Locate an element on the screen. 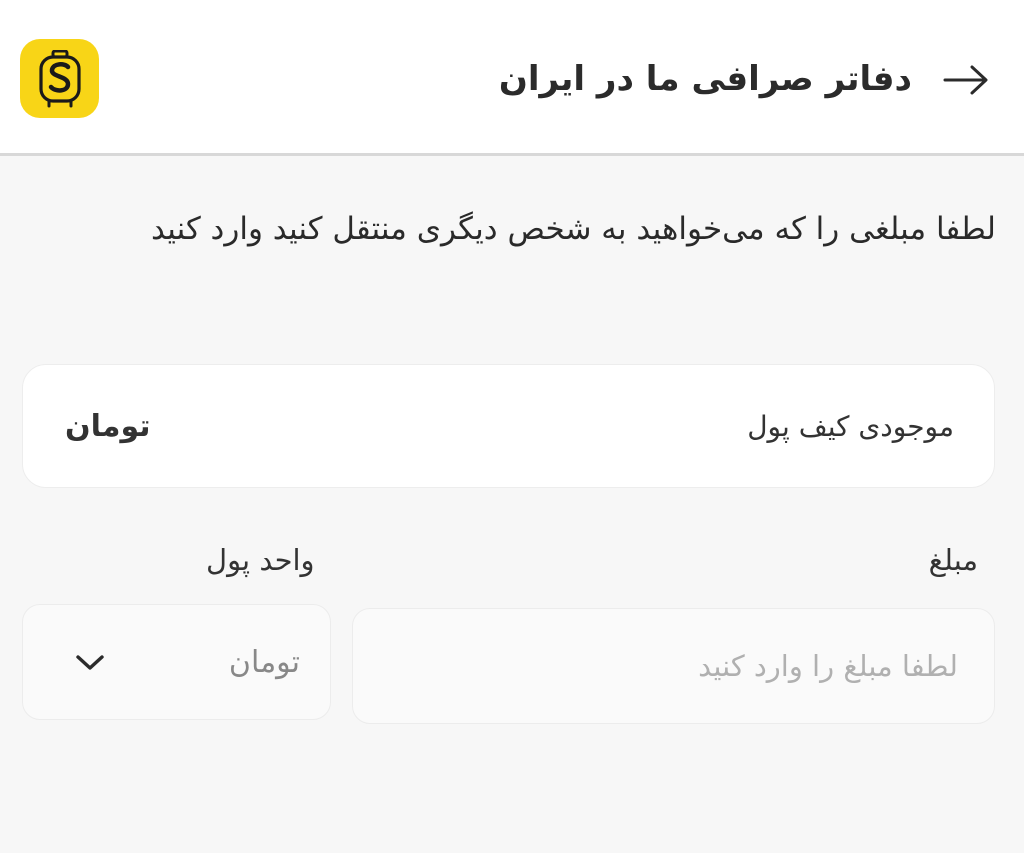 Image resolution: width=1024 pixels, height=853 pixels. app-logo is located at coordinates (59, 78).